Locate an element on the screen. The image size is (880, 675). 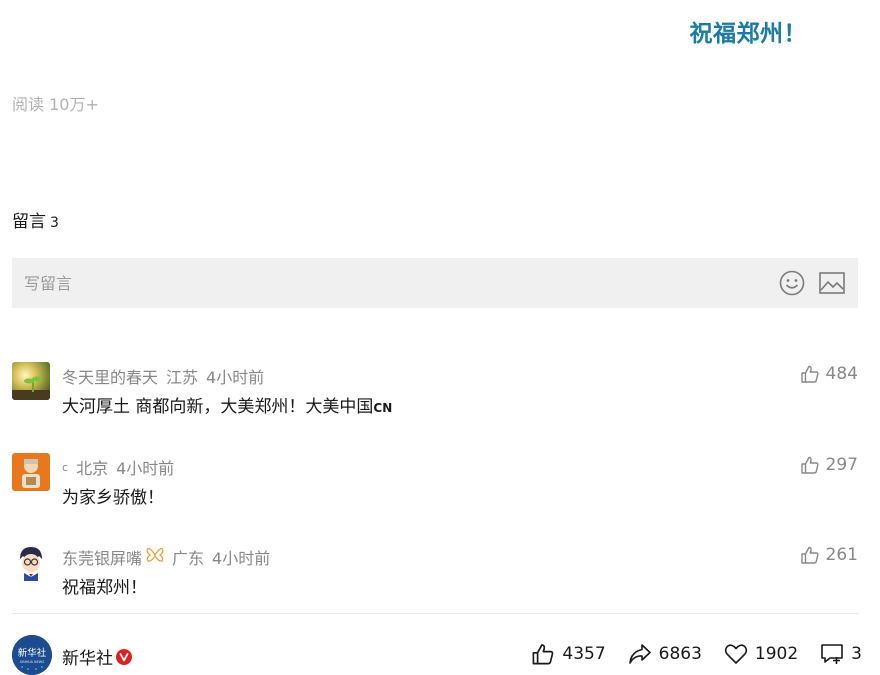
write-comment-box is located at coordinates (435, 283).